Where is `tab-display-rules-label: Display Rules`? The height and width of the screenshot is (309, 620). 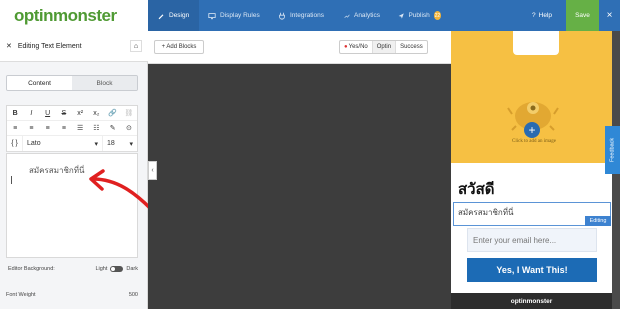
tab-display-rules-label: Display Rules is located at coordinates (240, 15).